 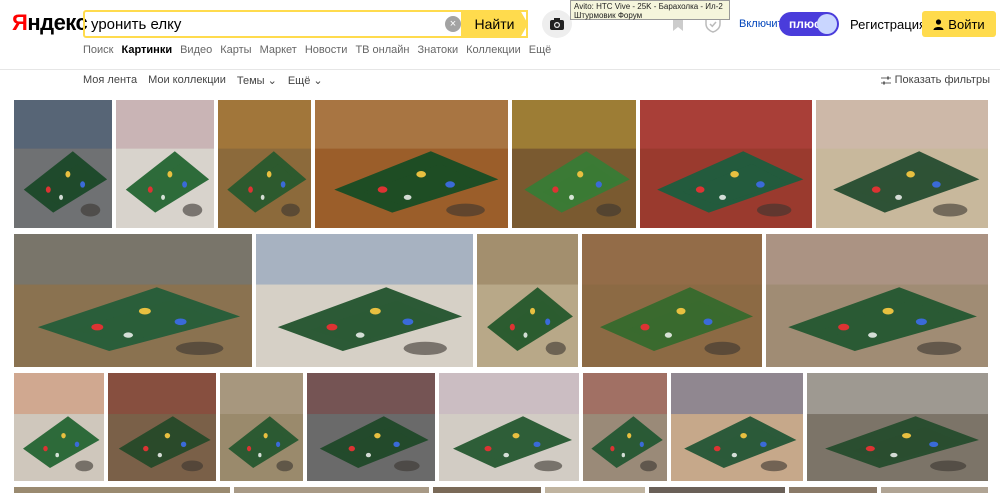 I want to click on camera-button, so click(x=557, y=24).